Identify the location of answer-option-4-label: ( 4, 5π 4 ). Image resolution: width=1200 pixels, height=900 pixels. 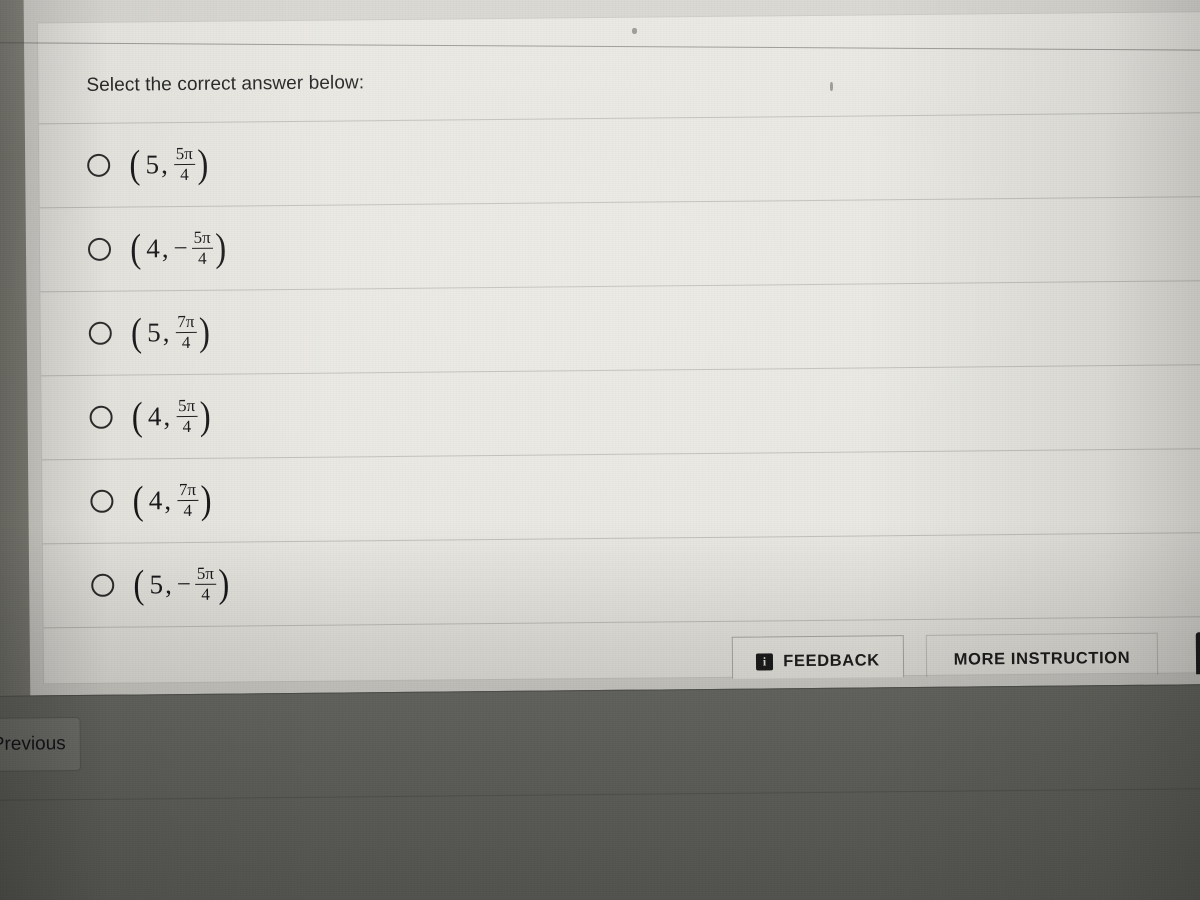
(170, 416).